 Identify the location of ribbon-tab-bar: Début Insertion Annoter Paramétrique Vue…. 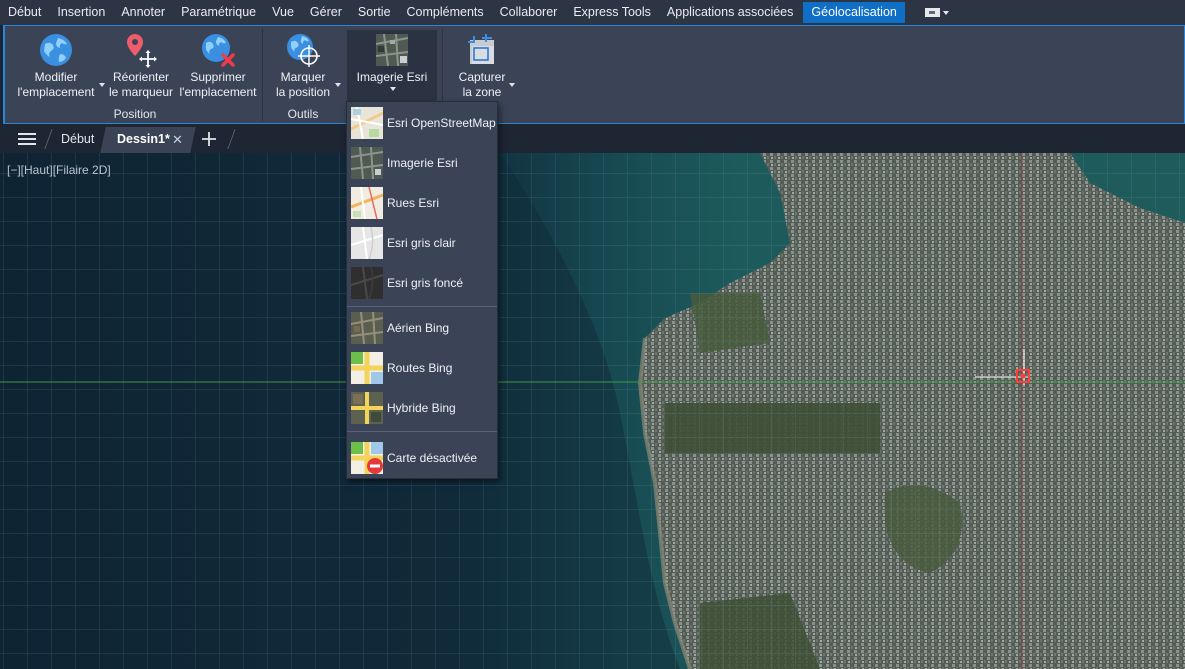
(592, 12).